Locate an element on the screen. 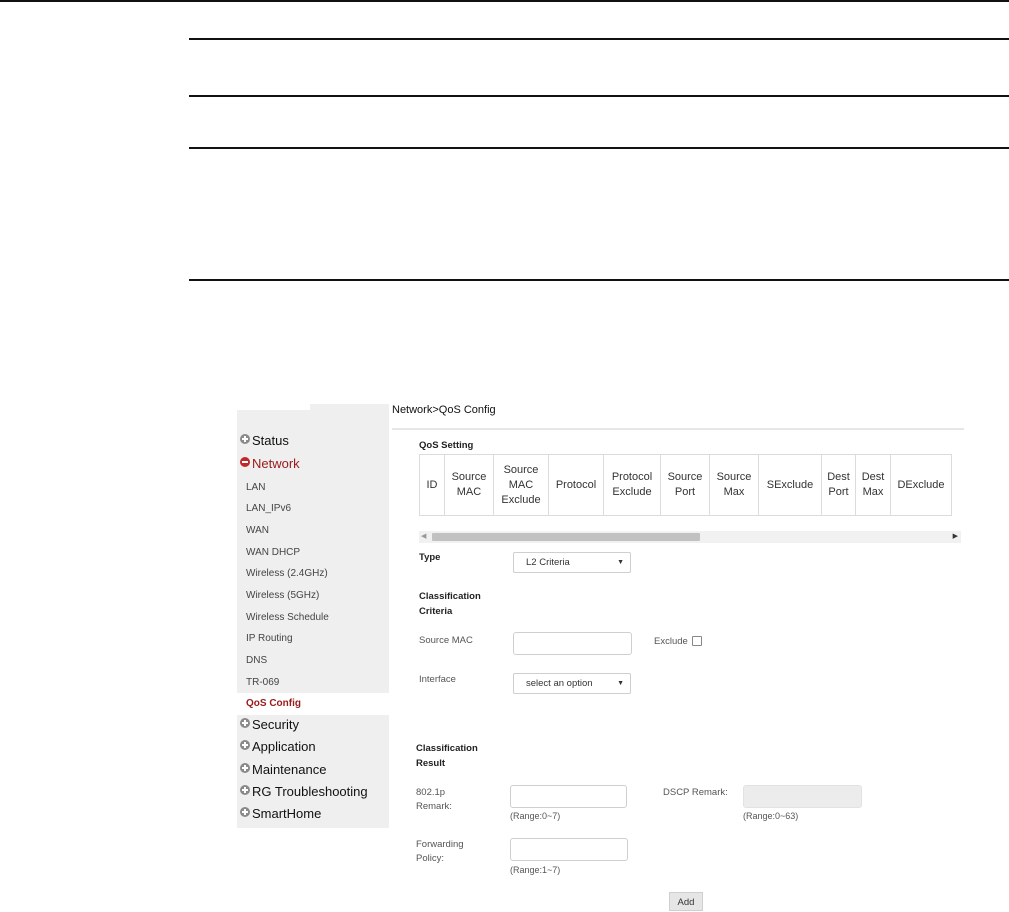  sidebar-item-rg-troubleshooting: RG Troubleshooting is located at coordinates (304, 791).